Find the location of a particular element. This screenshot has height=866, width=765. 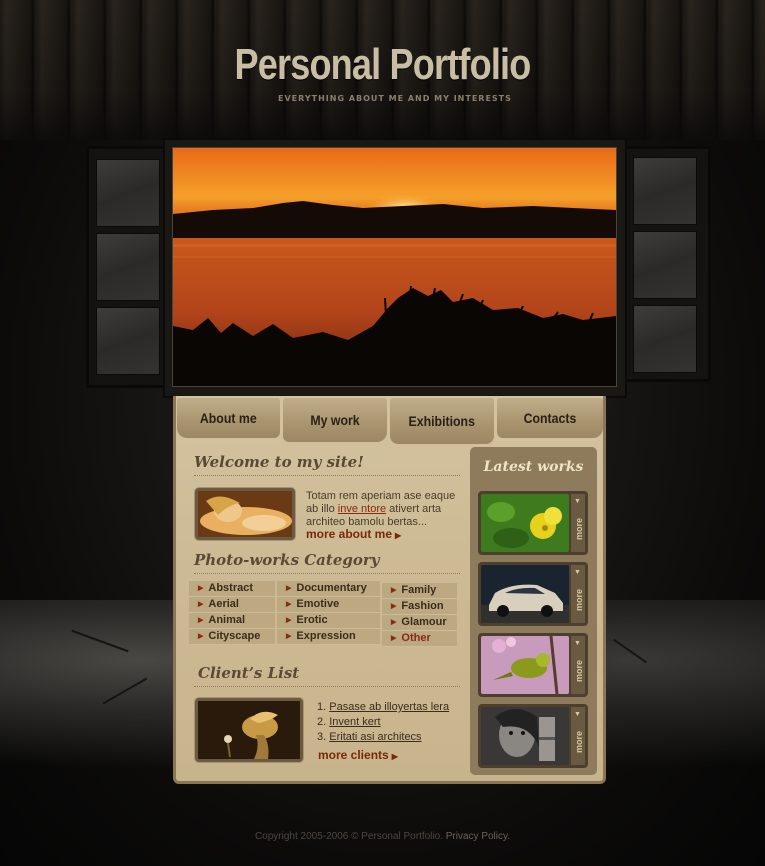

right-shutter is located at coordinates (667, 264).